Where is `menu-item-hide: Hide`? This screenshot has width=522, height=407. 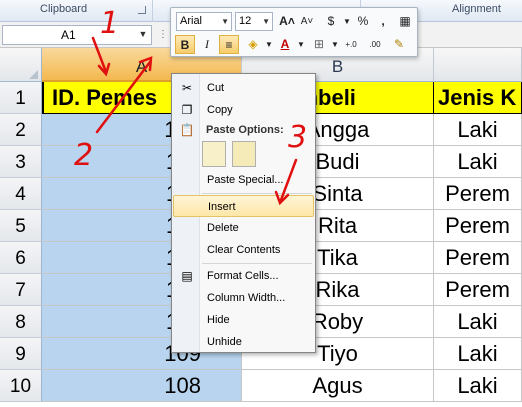 menu-item-hide: Hide is located at coordinates (243, 320).